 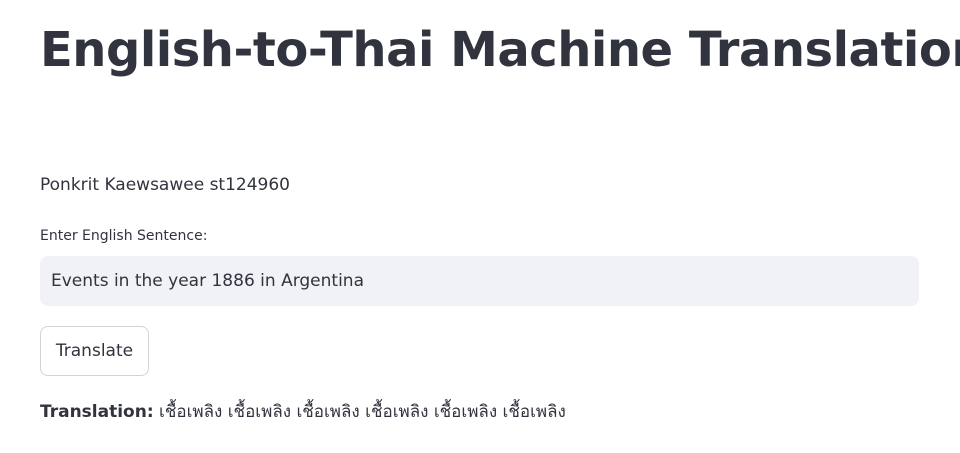 I want to click on sentence-input, so click(x=479, y=281).